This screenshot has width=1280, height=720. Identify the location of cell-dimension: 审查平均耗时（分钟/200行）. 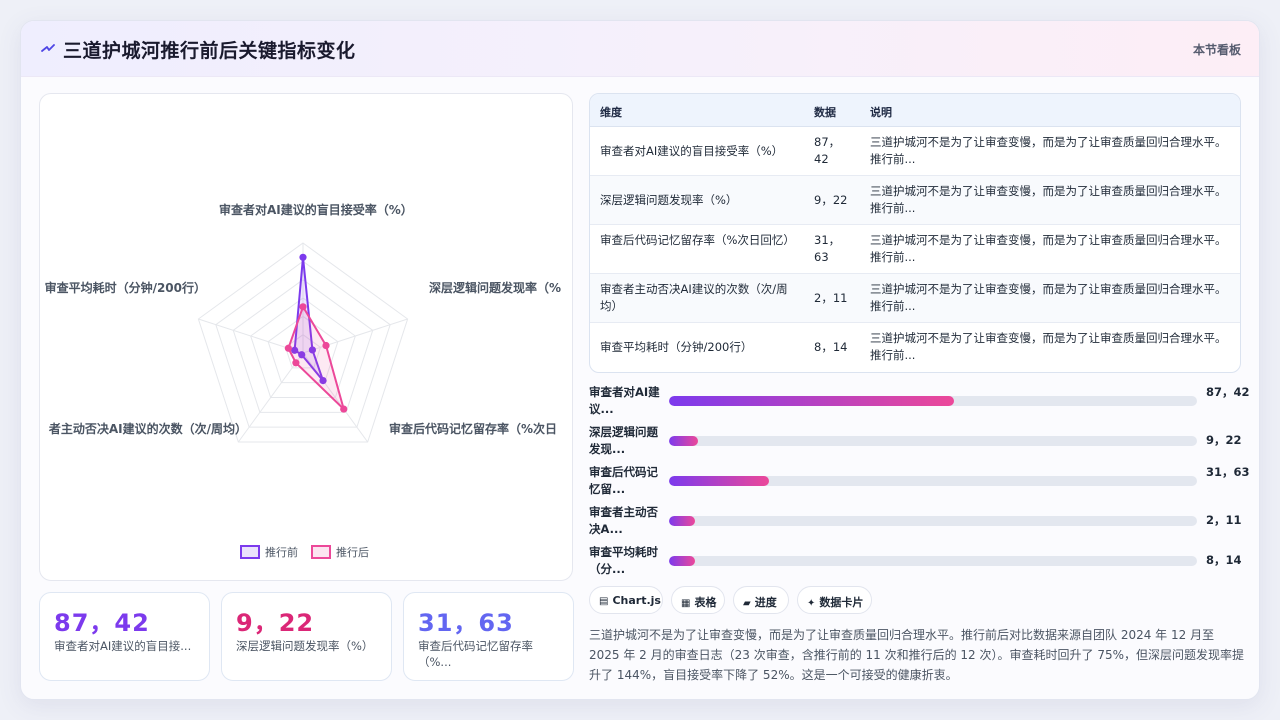
(676, 347).